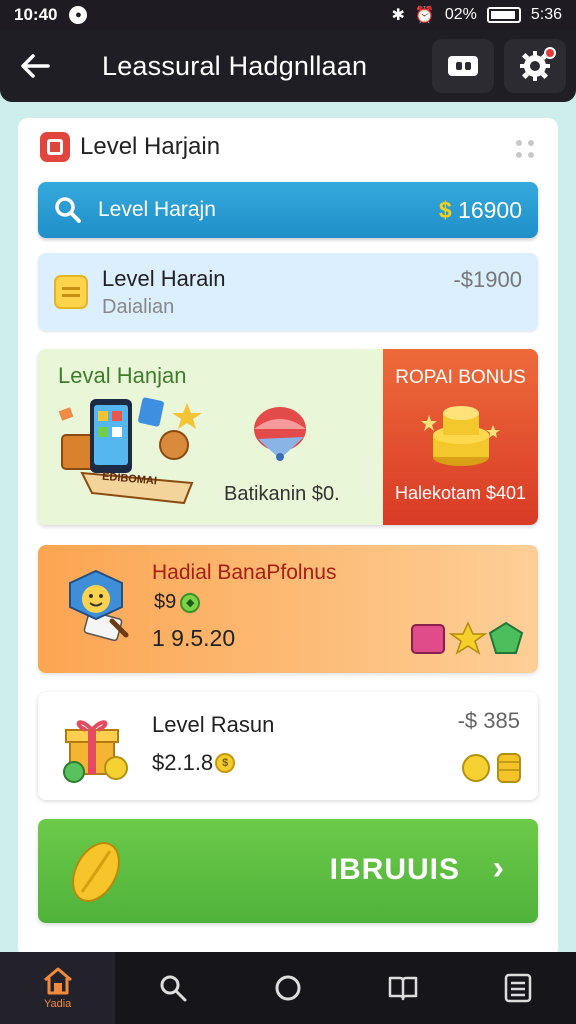  What do you see at coordinates (57, 1004) in the screenshot?
I see `nav-home-label: Yadia` at bounding box center [57, 1004].